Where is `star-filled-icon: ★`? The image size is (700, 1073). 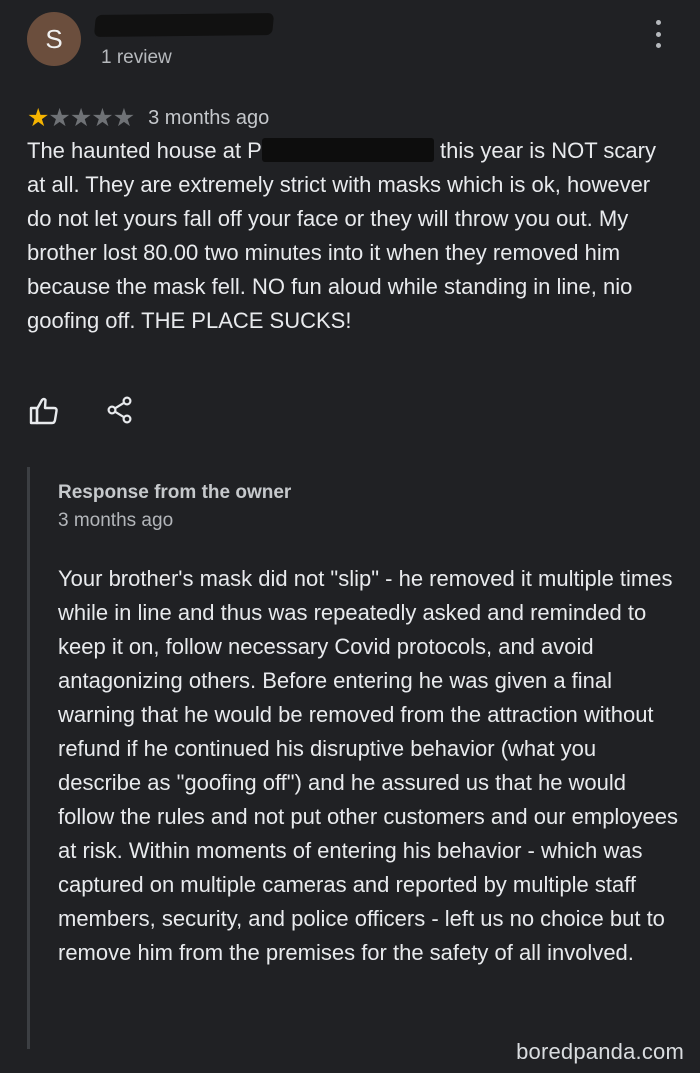
star-filled-icon: ★ is located at coordinates (38, 117).